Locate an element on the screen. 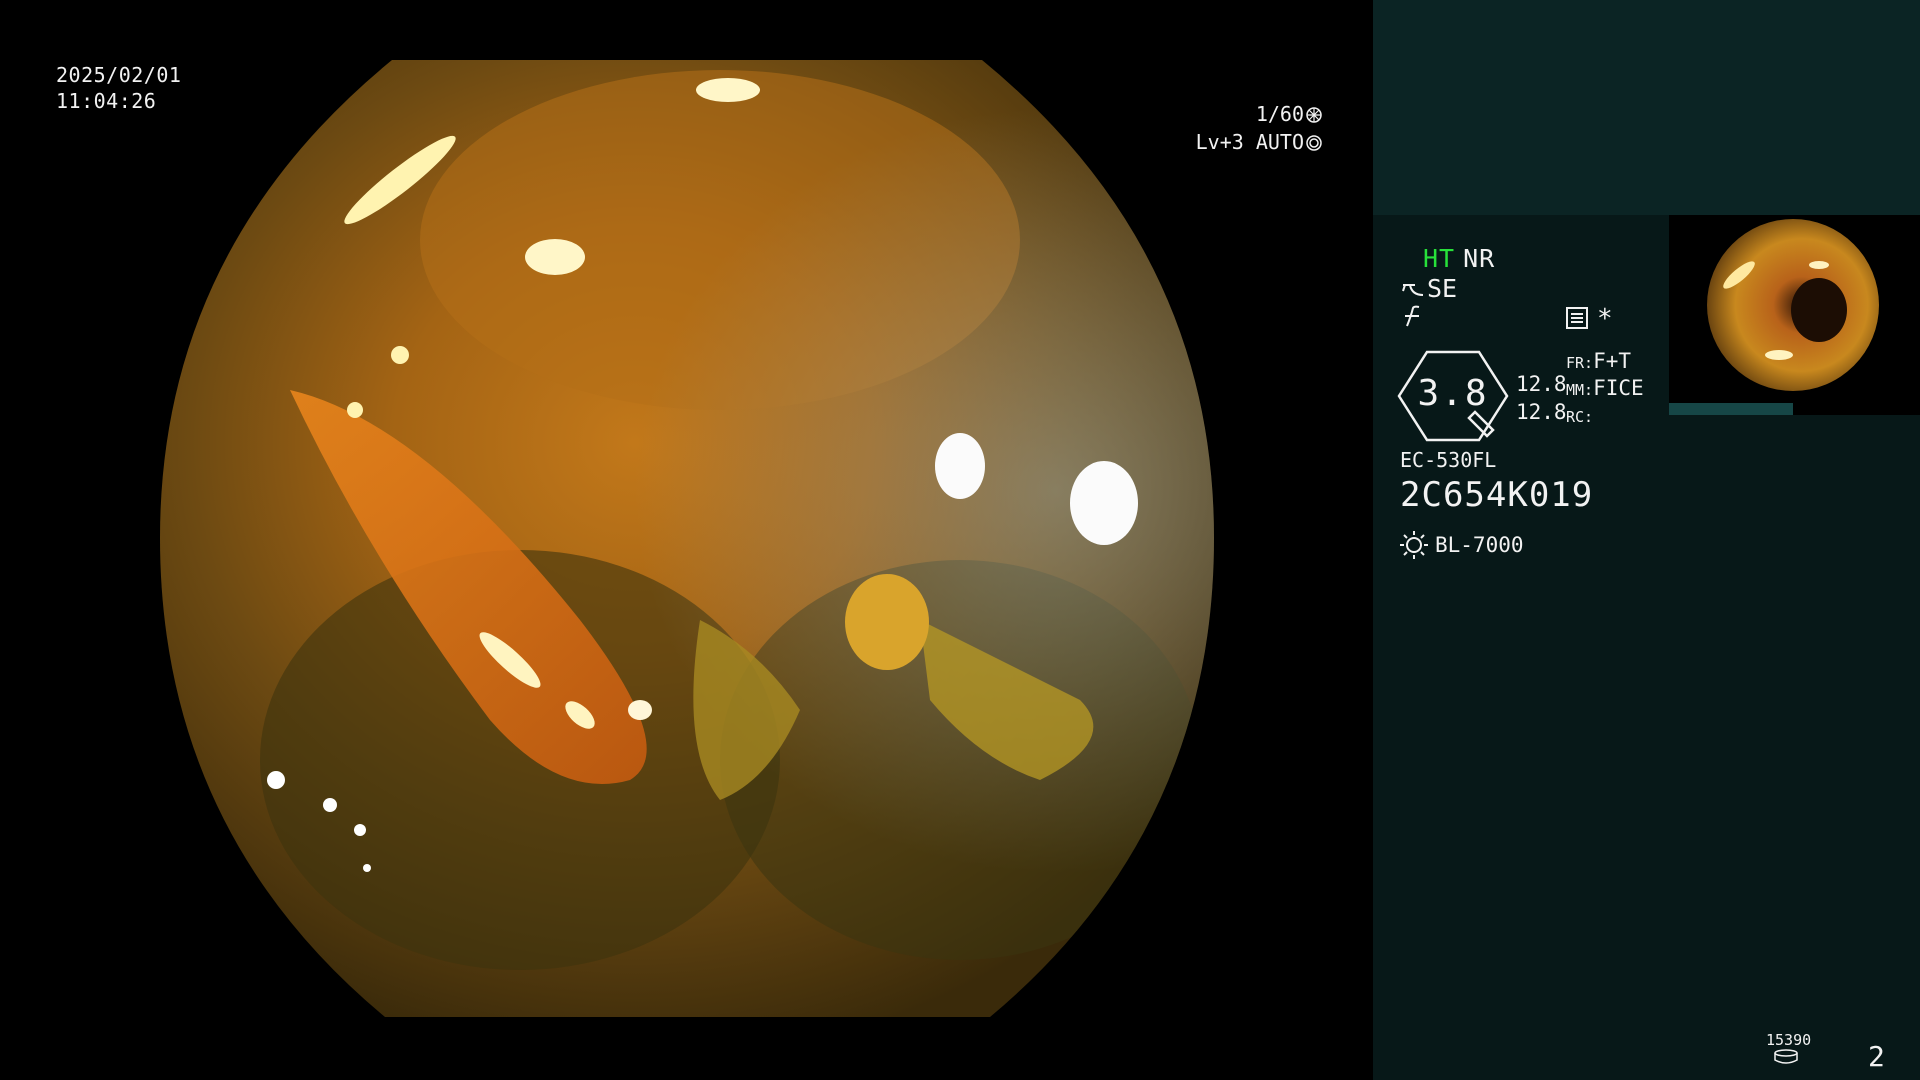 This screenshot has height=1080, width=1920. disk-icon is located at coordinates (1786, 1056).